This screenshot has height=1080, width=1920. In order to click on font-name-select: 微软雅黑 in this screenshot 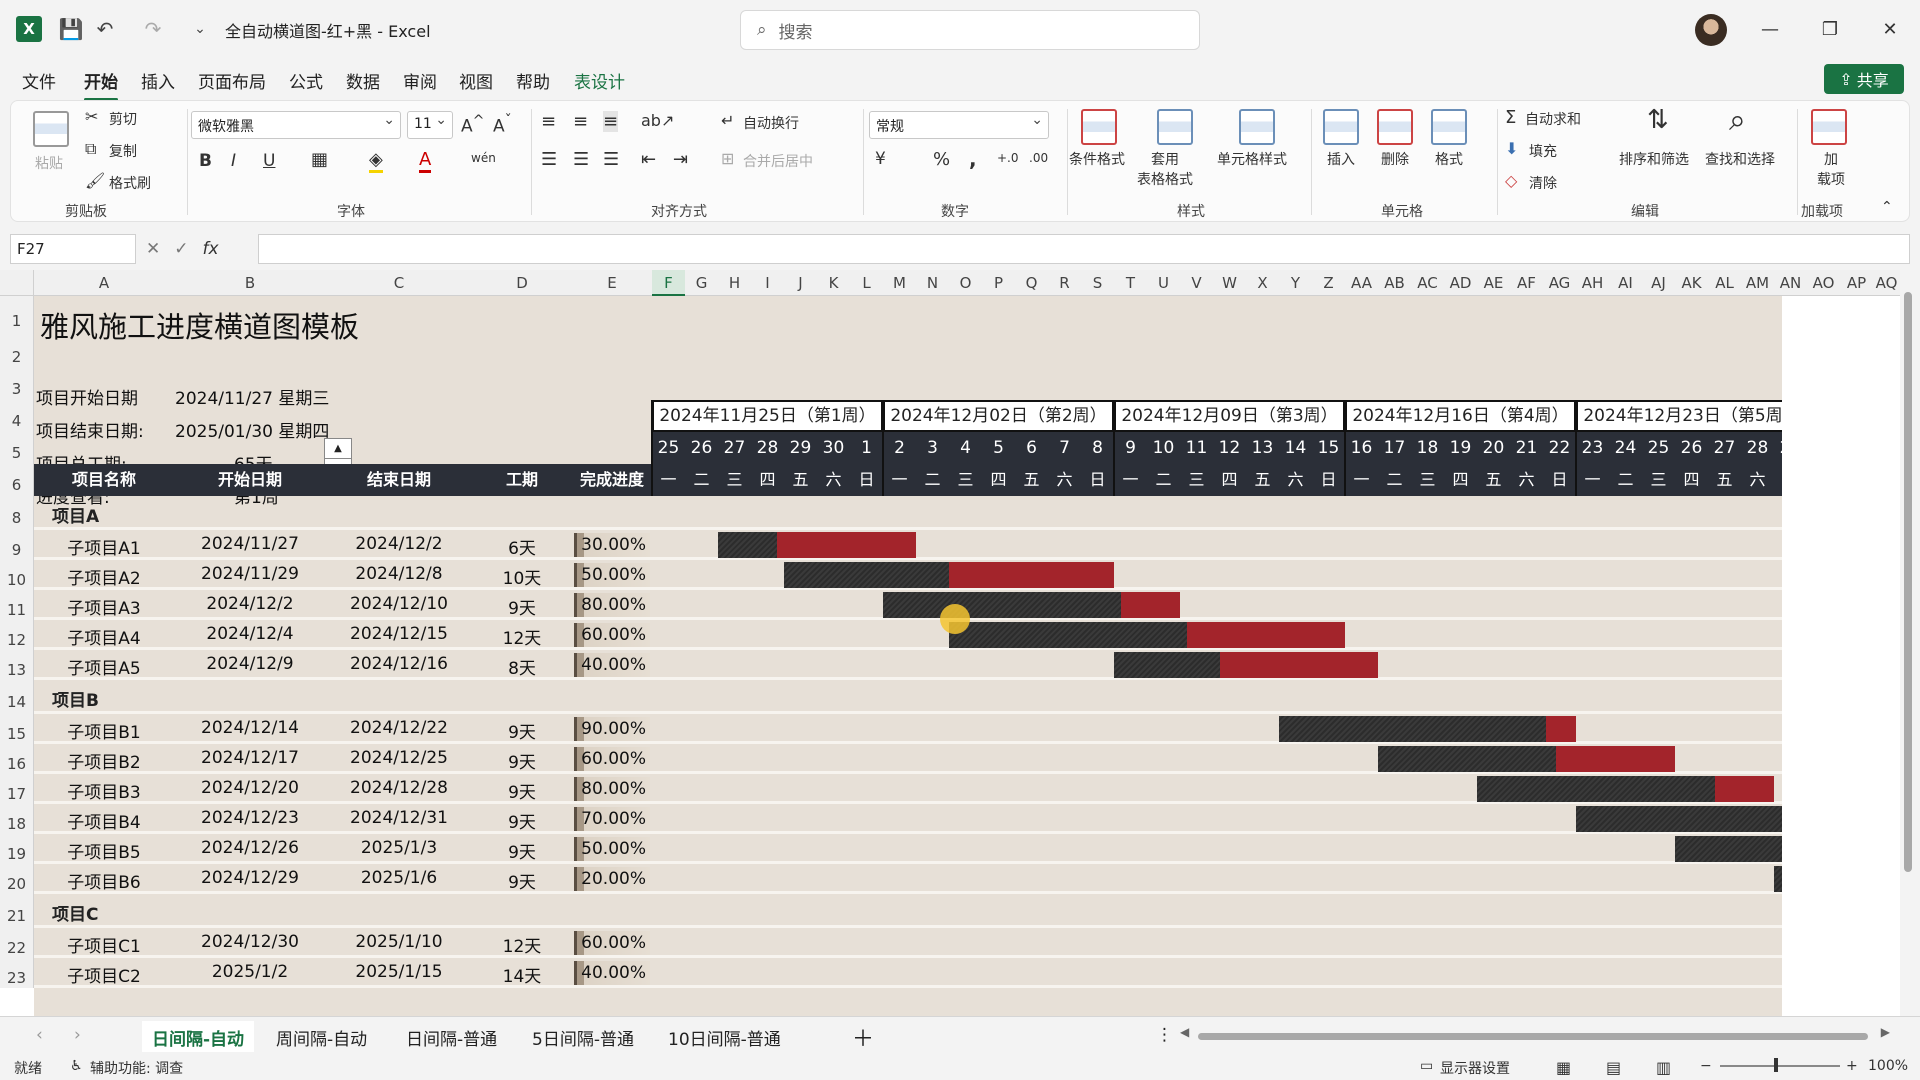, I will do `click(296, 125)`.